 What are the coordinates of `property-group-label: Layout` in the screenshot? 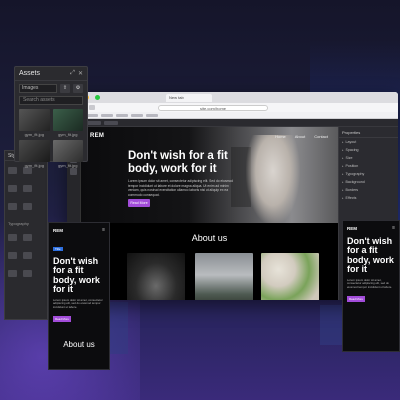 It's located at (351, 142).